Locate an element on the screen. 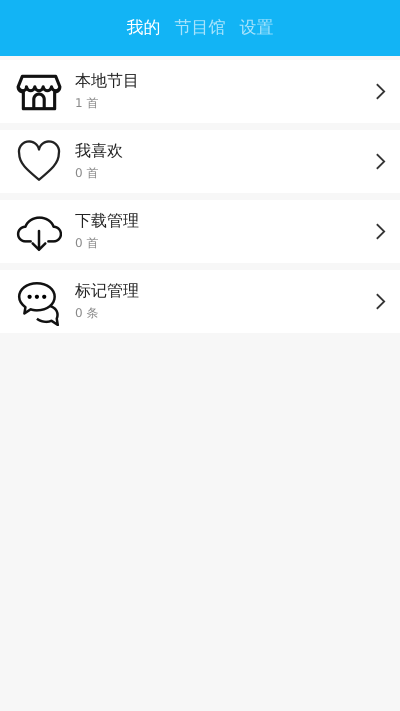 The image size is (400, 711). list-item: 本地节目 1 首 is located at coordinates (200, 91).